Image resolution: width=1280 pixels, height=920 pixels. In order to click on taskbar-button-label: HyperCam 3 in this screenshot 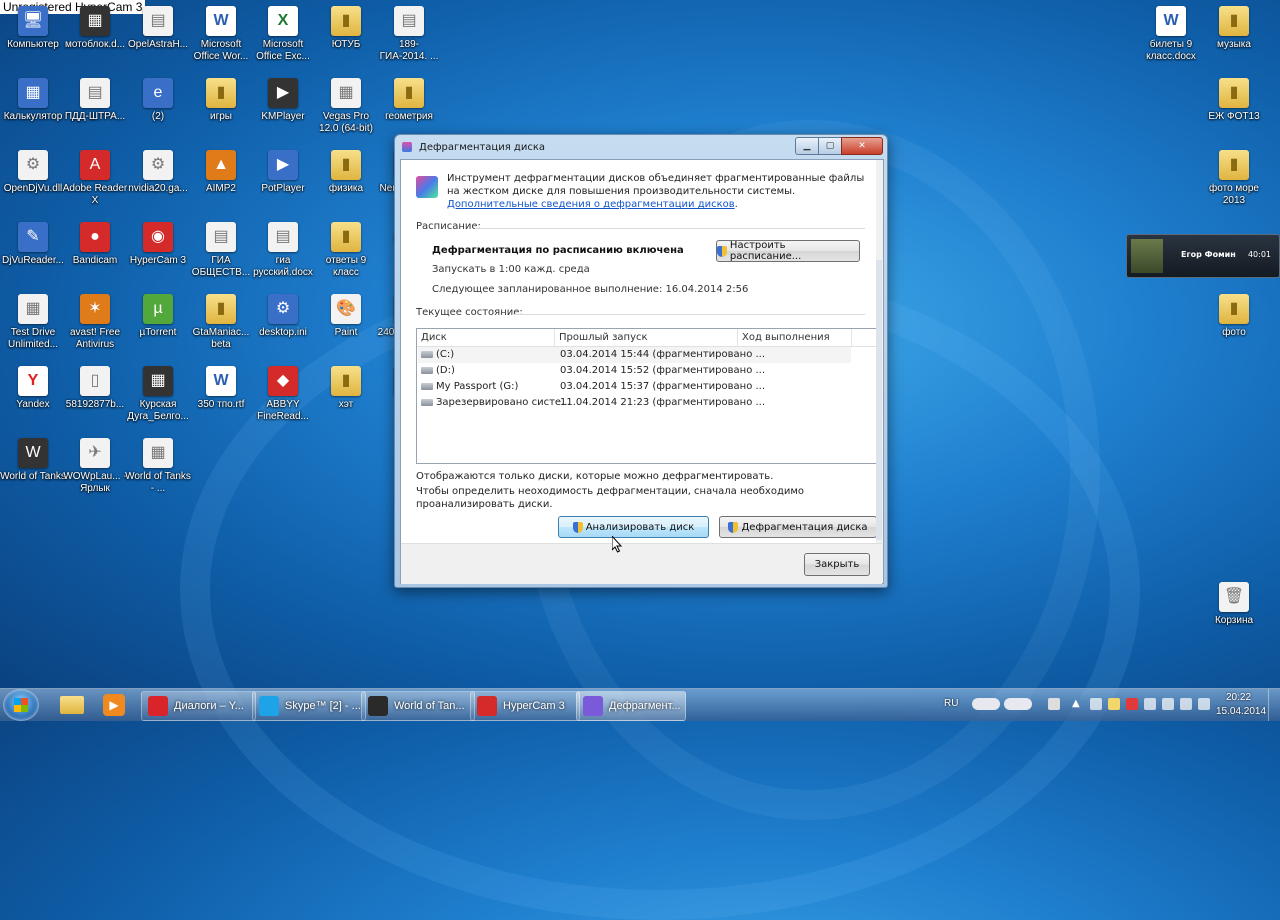, I will do `click(534, 706)`.